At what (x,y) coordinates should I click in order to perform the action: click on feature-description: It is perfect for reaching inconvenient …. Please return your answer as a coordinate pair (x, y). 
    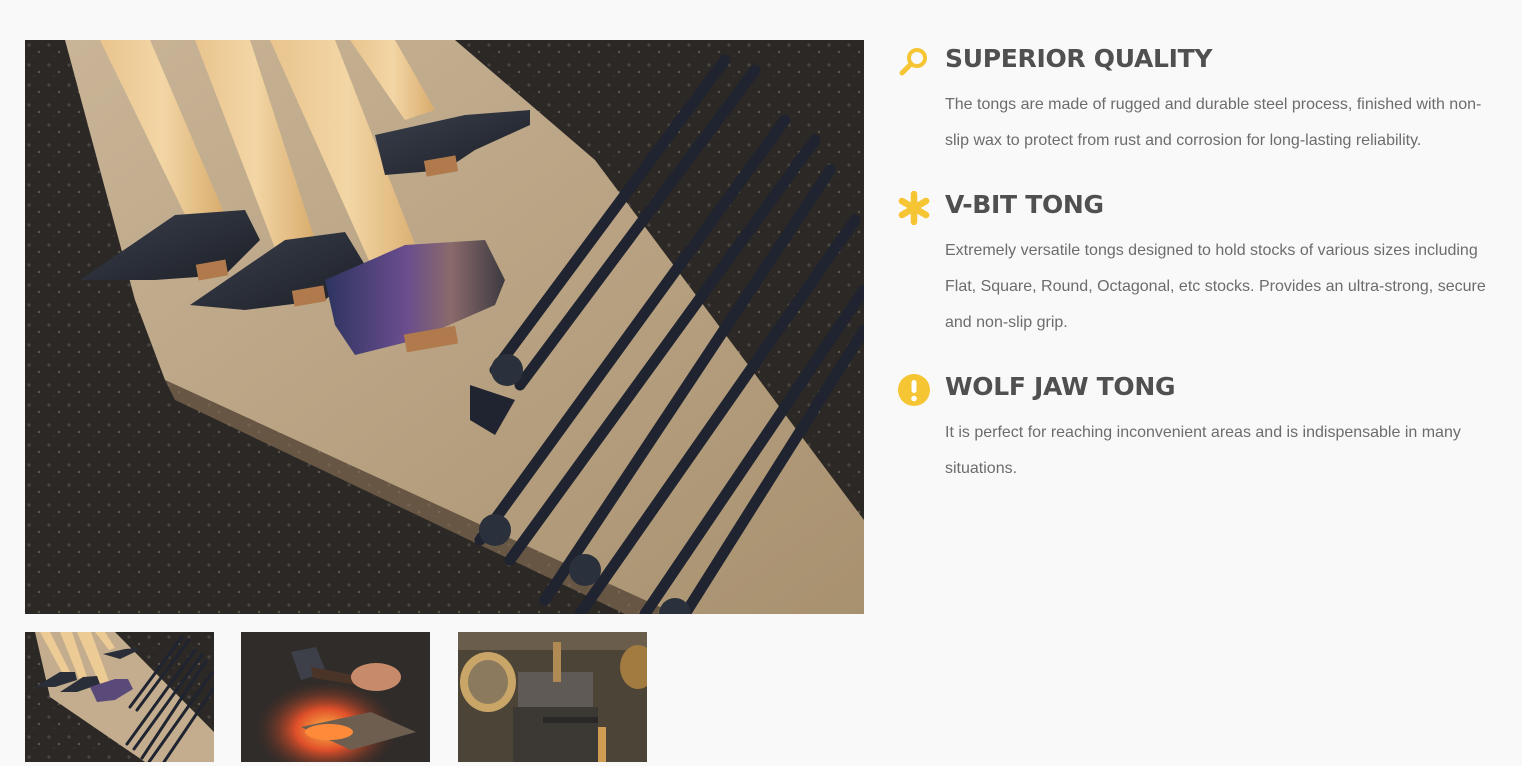
    Looking at the image, I should click on (1203, 450).